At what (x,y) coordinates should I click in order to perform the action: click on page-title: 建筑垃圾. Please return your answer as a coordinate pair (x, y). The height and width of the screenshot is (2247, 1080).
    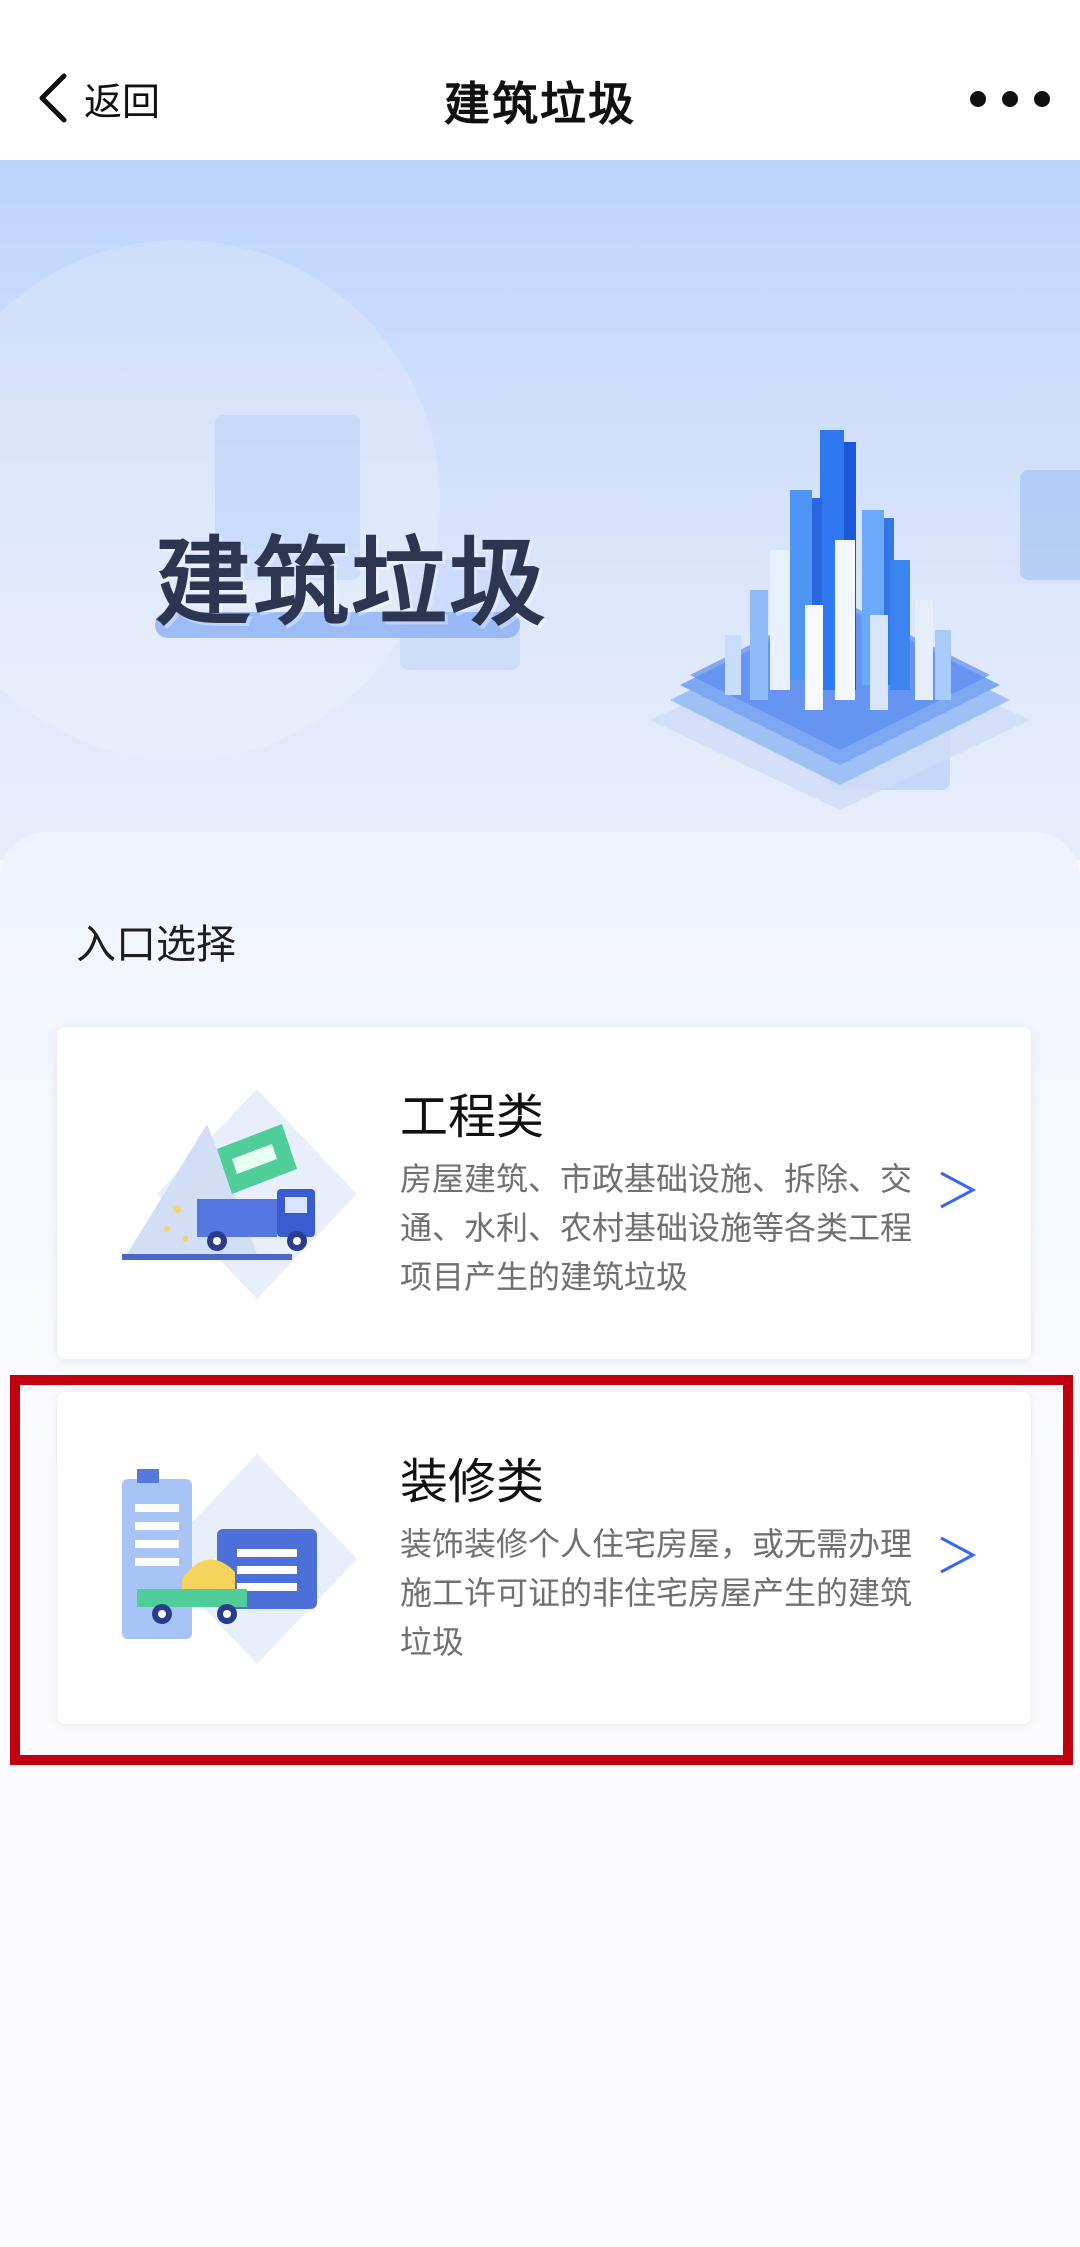
    Looking at the image, I should click on (540, 104).